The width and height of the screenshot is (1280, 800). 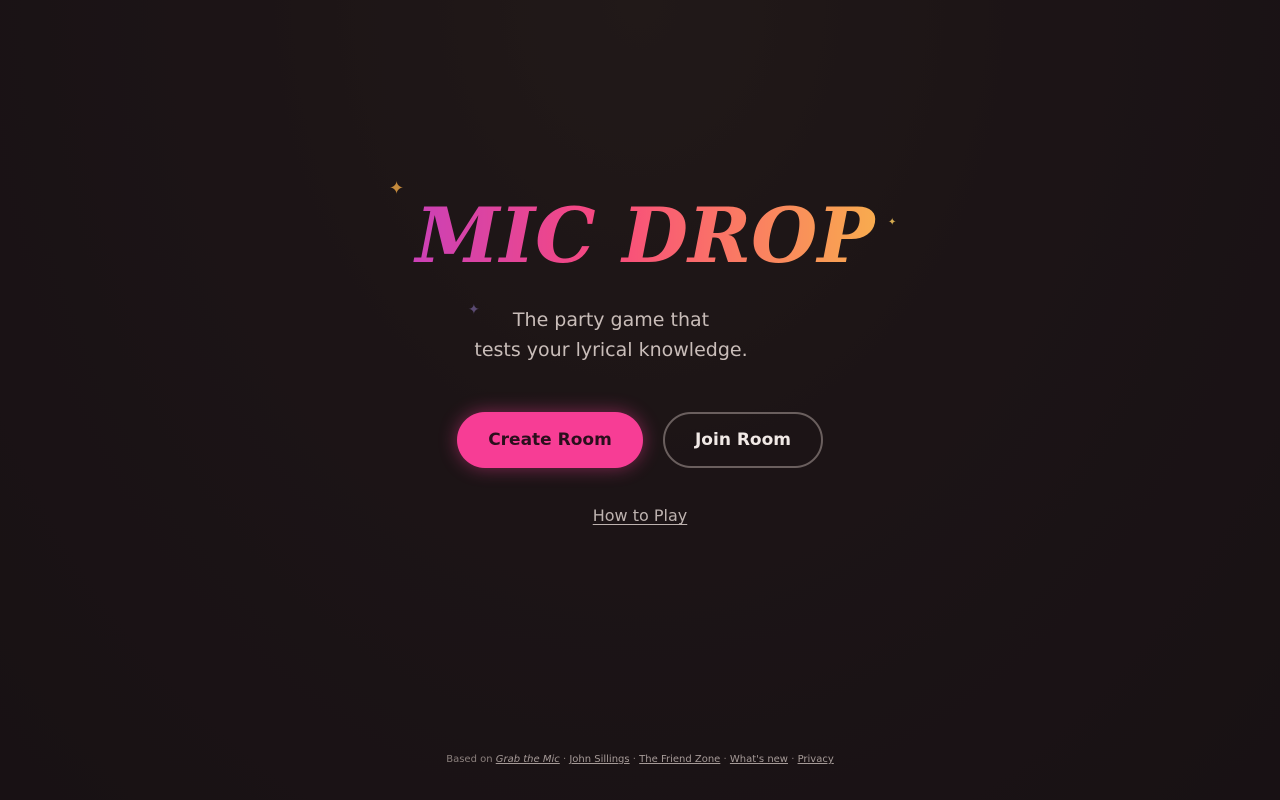 I want to click on footer-author-link: John Sillings, so click(x=599, y=759).